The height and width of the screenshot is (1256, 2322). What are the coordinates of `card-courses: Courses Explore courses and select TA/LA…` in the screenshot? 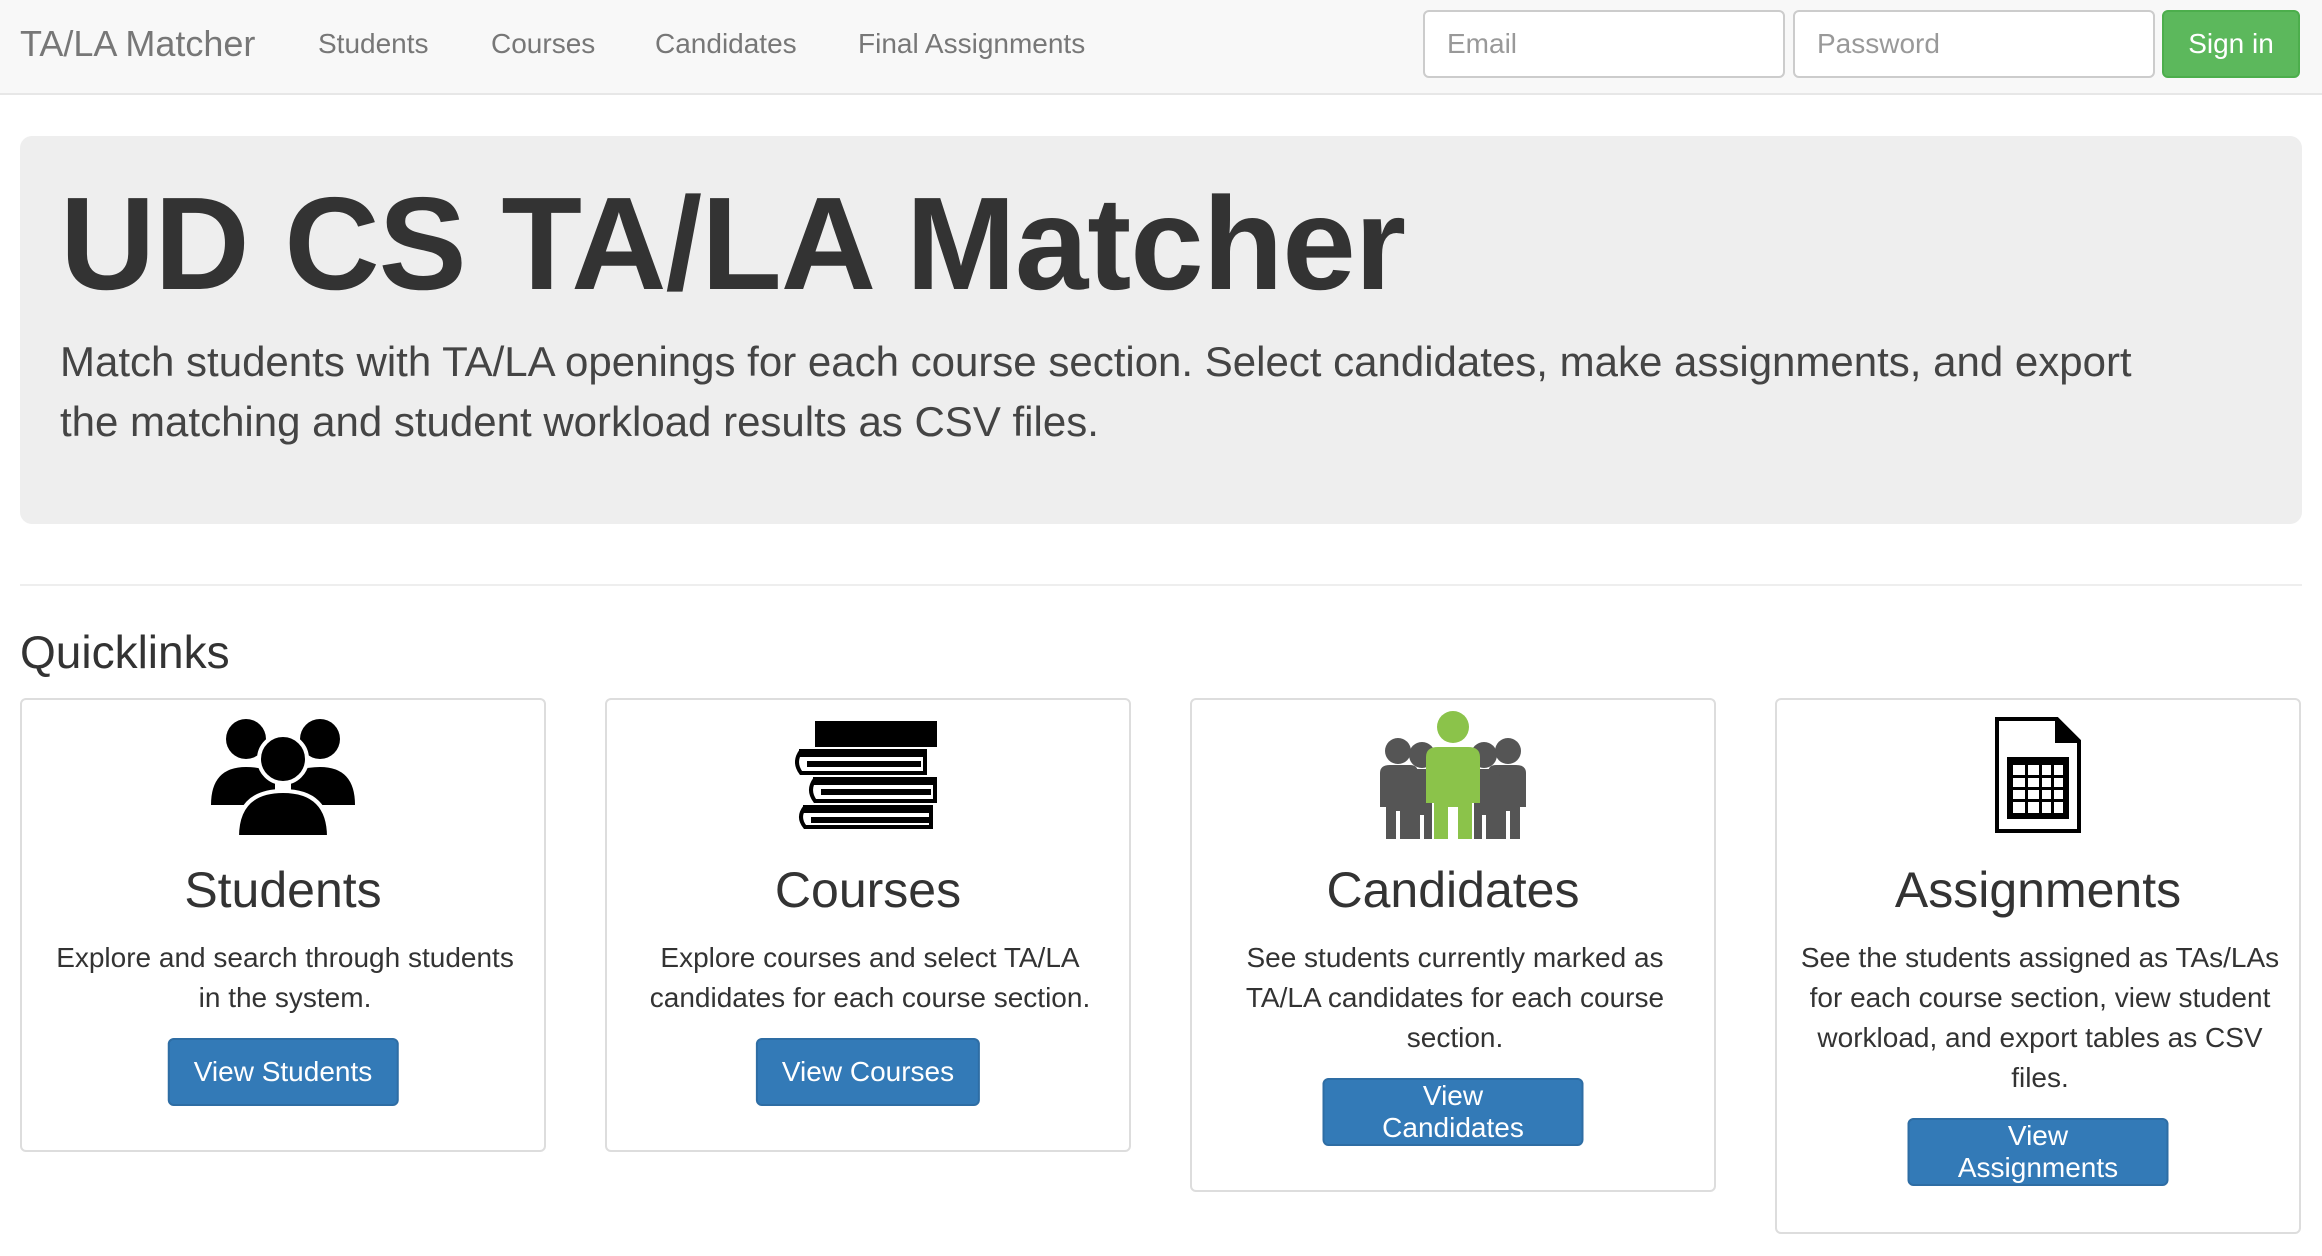 It's located at (868, 925).